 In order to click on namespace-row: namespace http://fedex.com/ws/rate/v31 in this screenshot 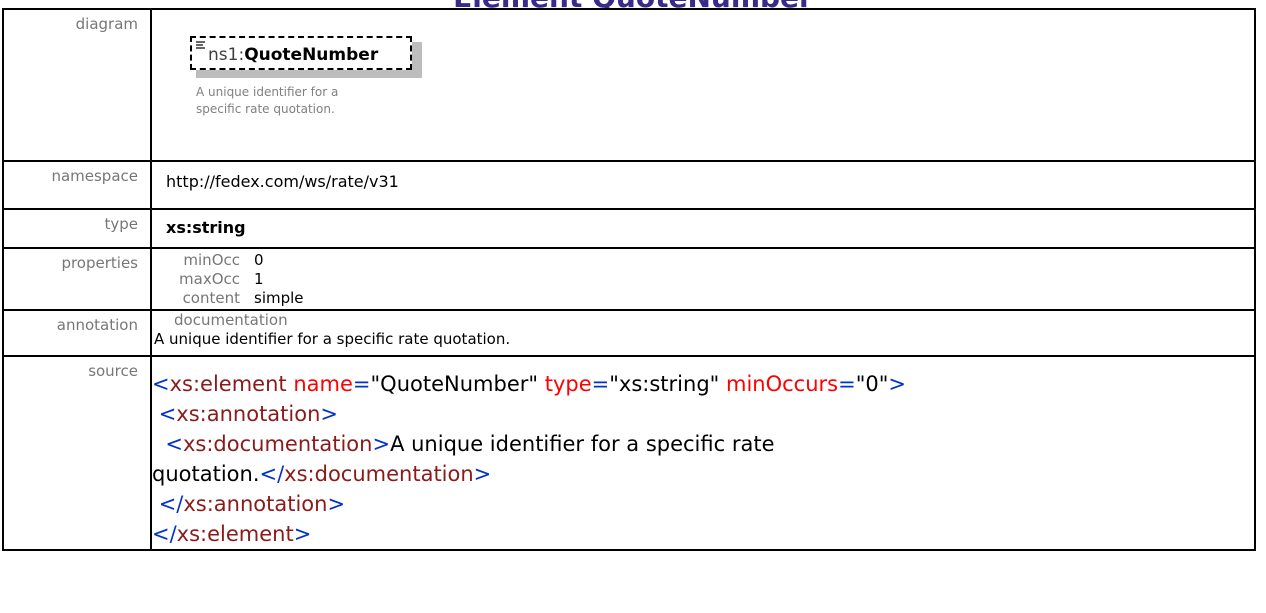, I will do `click(629, 185)`.